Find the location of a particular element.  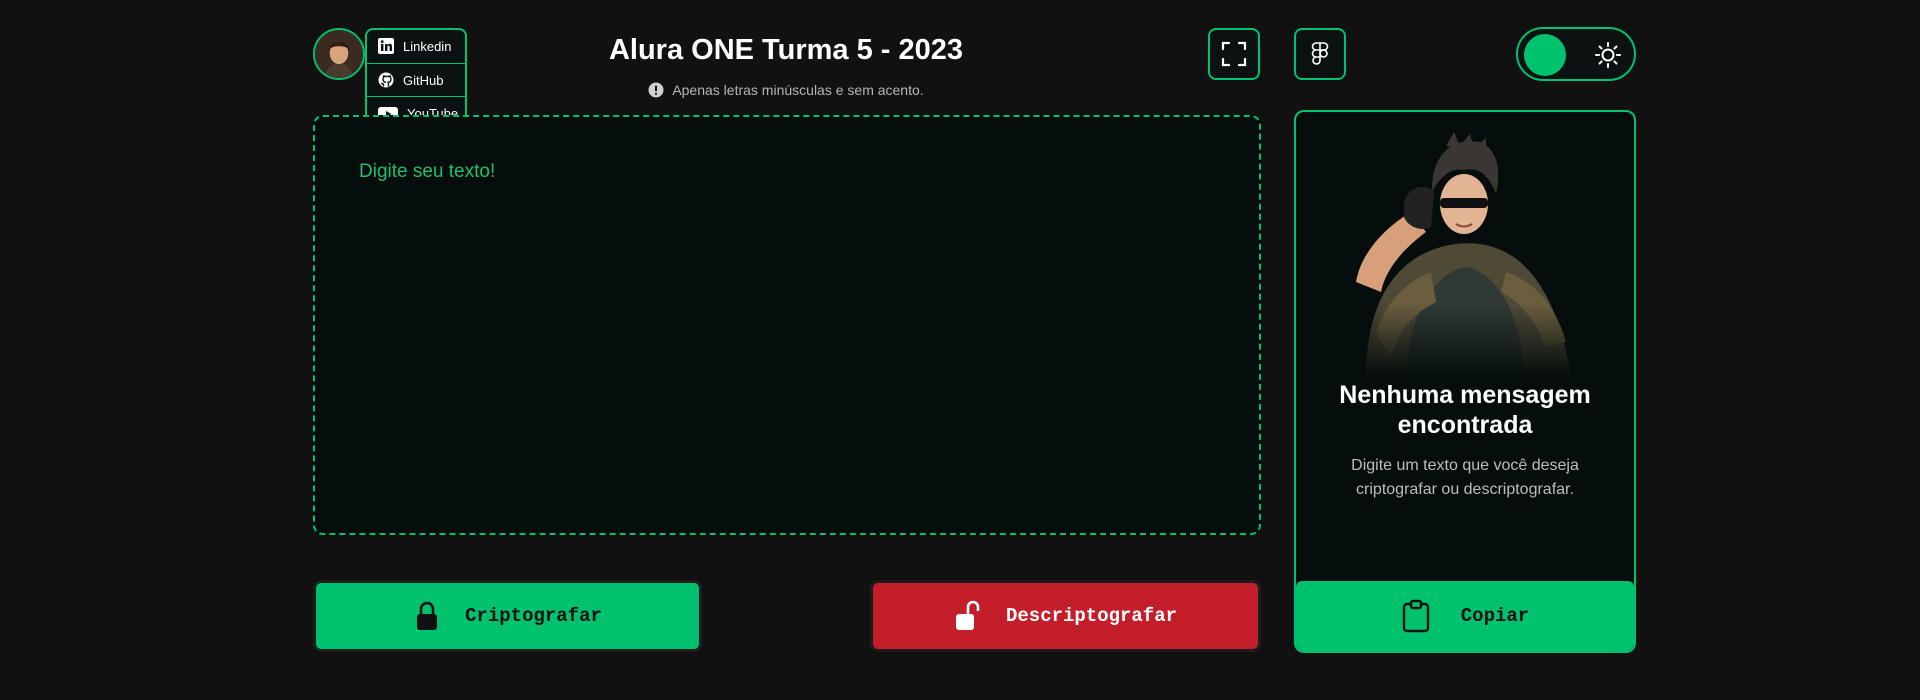

input-hint: Apenas letras minúsculas e sem acento. is located at coordinates (786, 90).